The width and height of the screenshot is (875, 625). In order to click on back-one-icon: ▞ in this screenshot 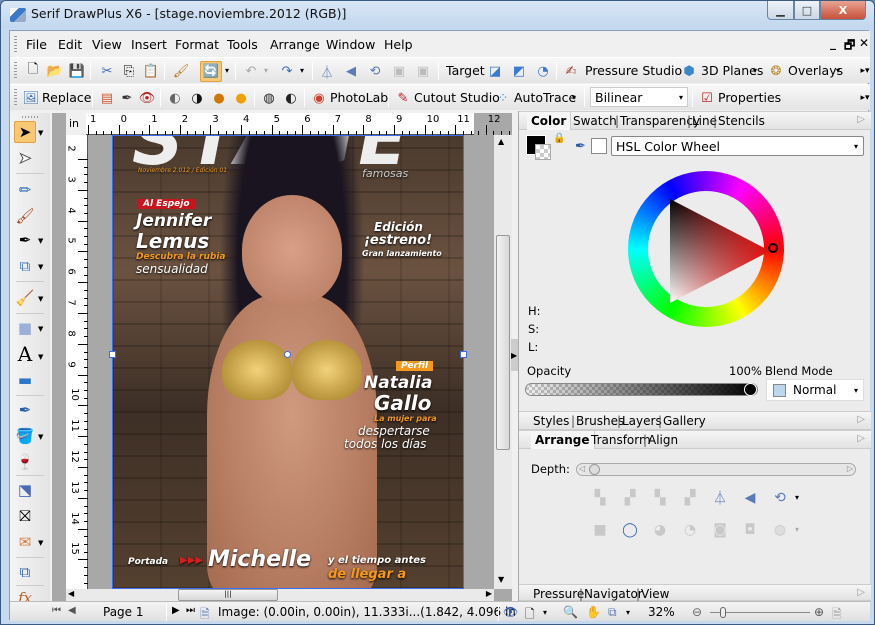, I will do `click(690, 498)`.